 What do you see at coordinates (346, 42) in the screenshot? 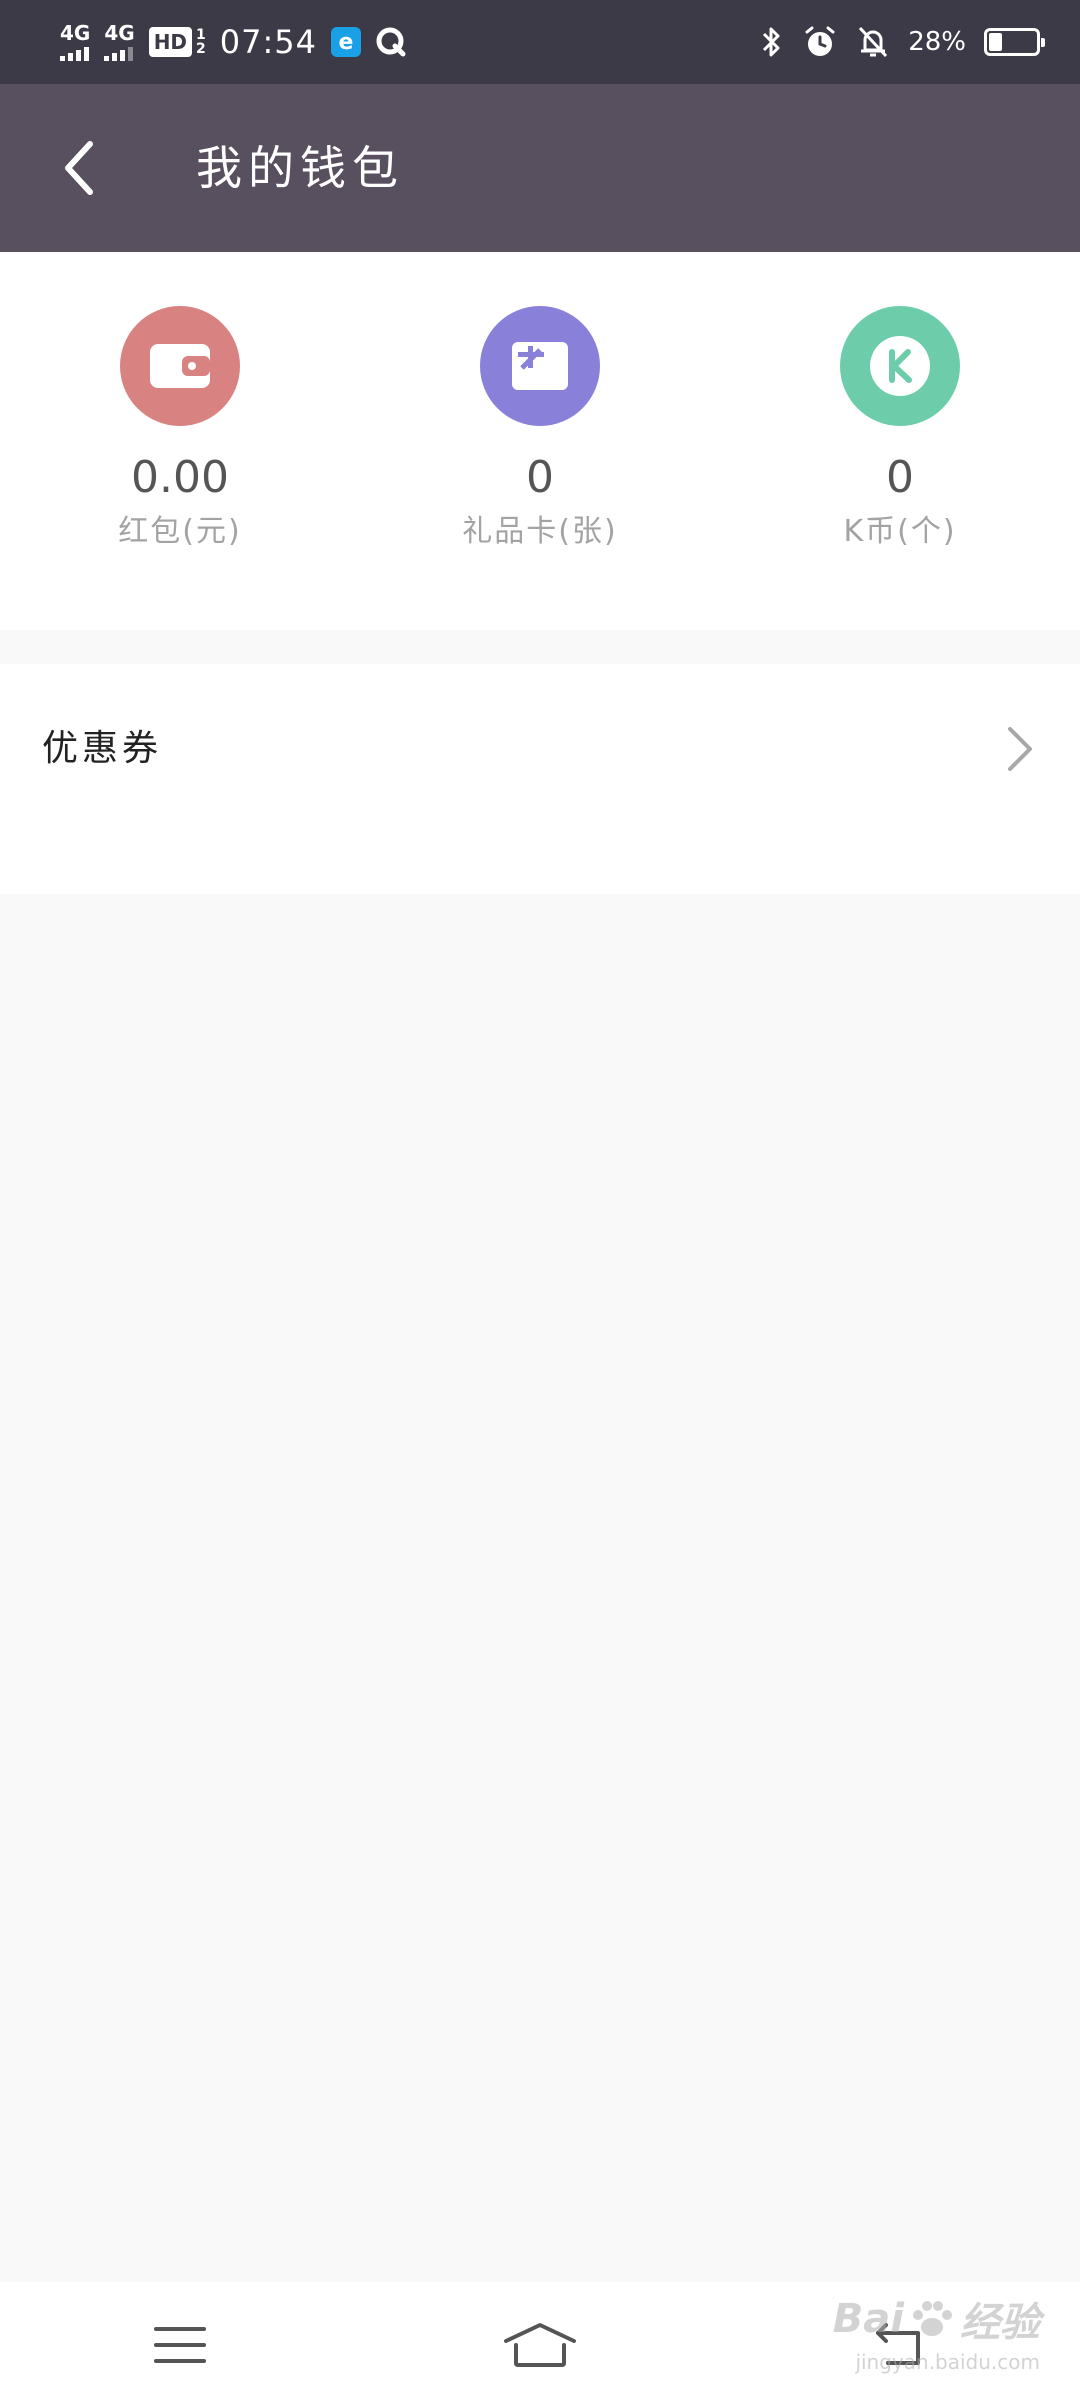
I see `browser-app-icon: e` at bounding box center [346, 42].